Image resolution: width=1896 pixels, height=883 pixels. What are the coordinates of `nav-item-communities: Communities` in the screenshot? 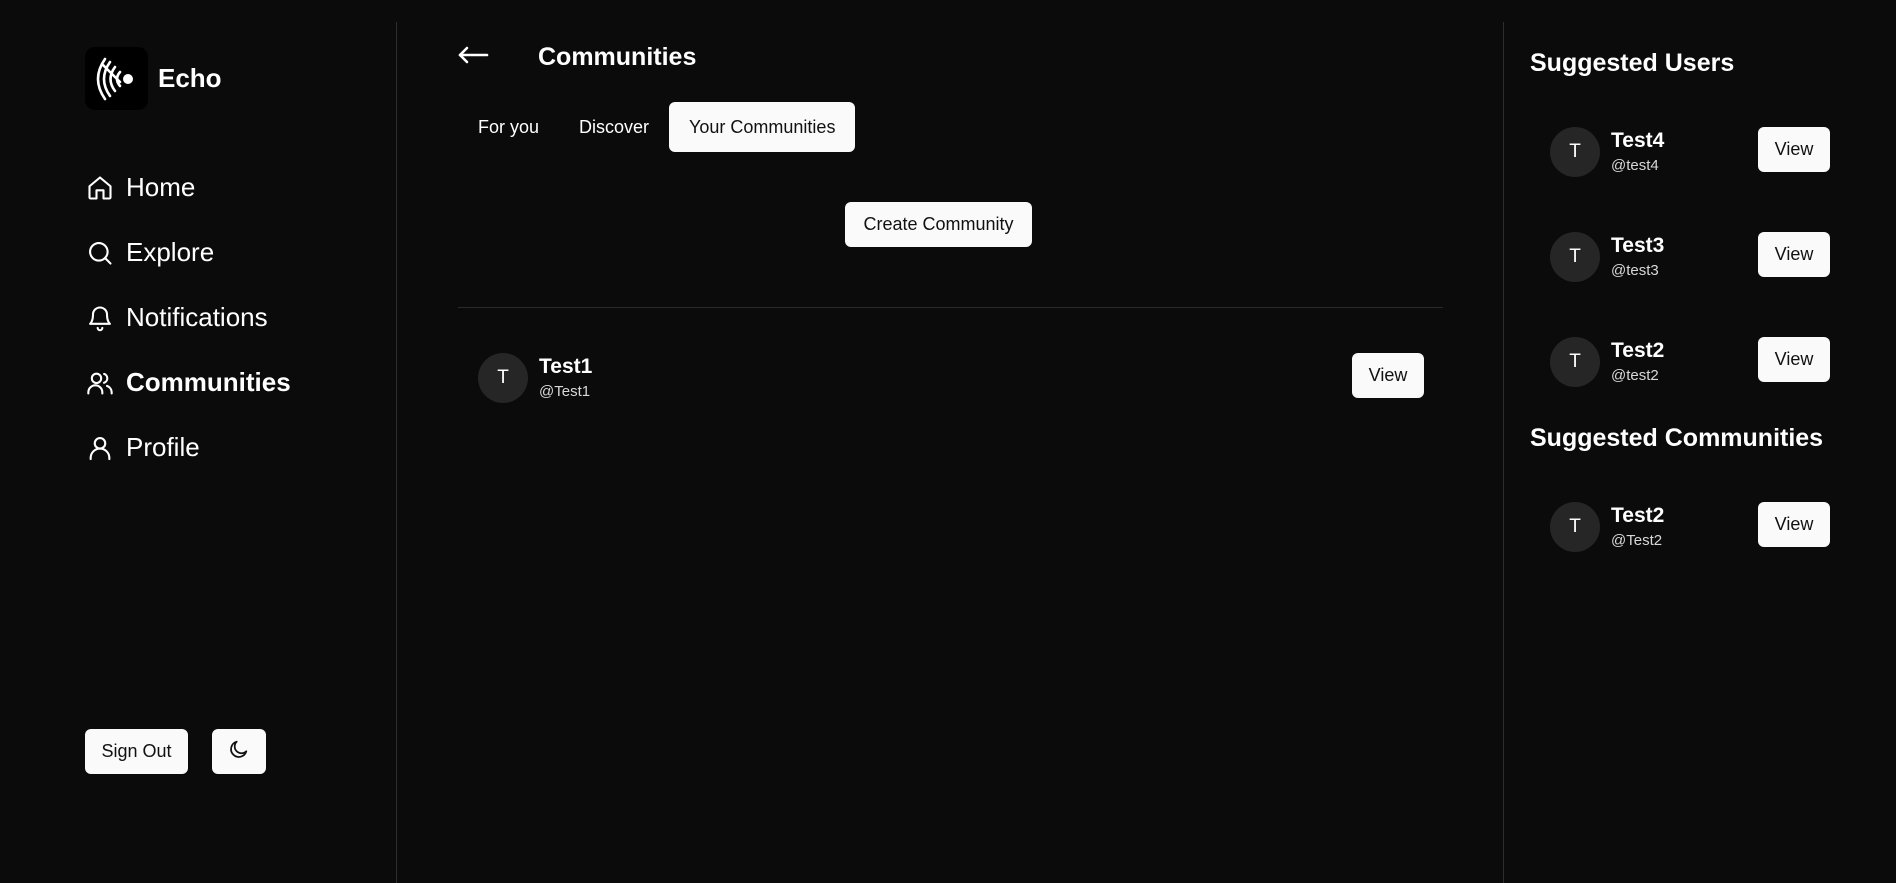 It's located at (188, 382).